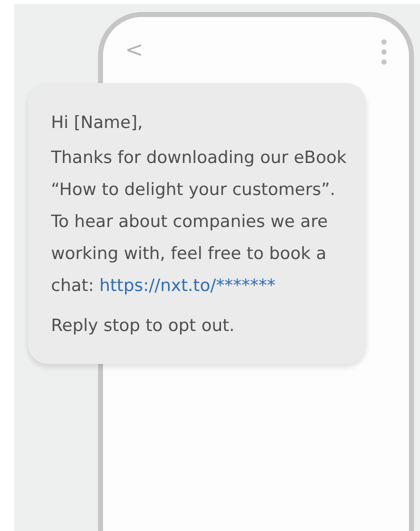 Image resolution: width=420 pixels, height=531 pixels. Describe the element at coordinates (97, 123) in the screenshot. I see `greeting-text: Hi [Name],` at that location.